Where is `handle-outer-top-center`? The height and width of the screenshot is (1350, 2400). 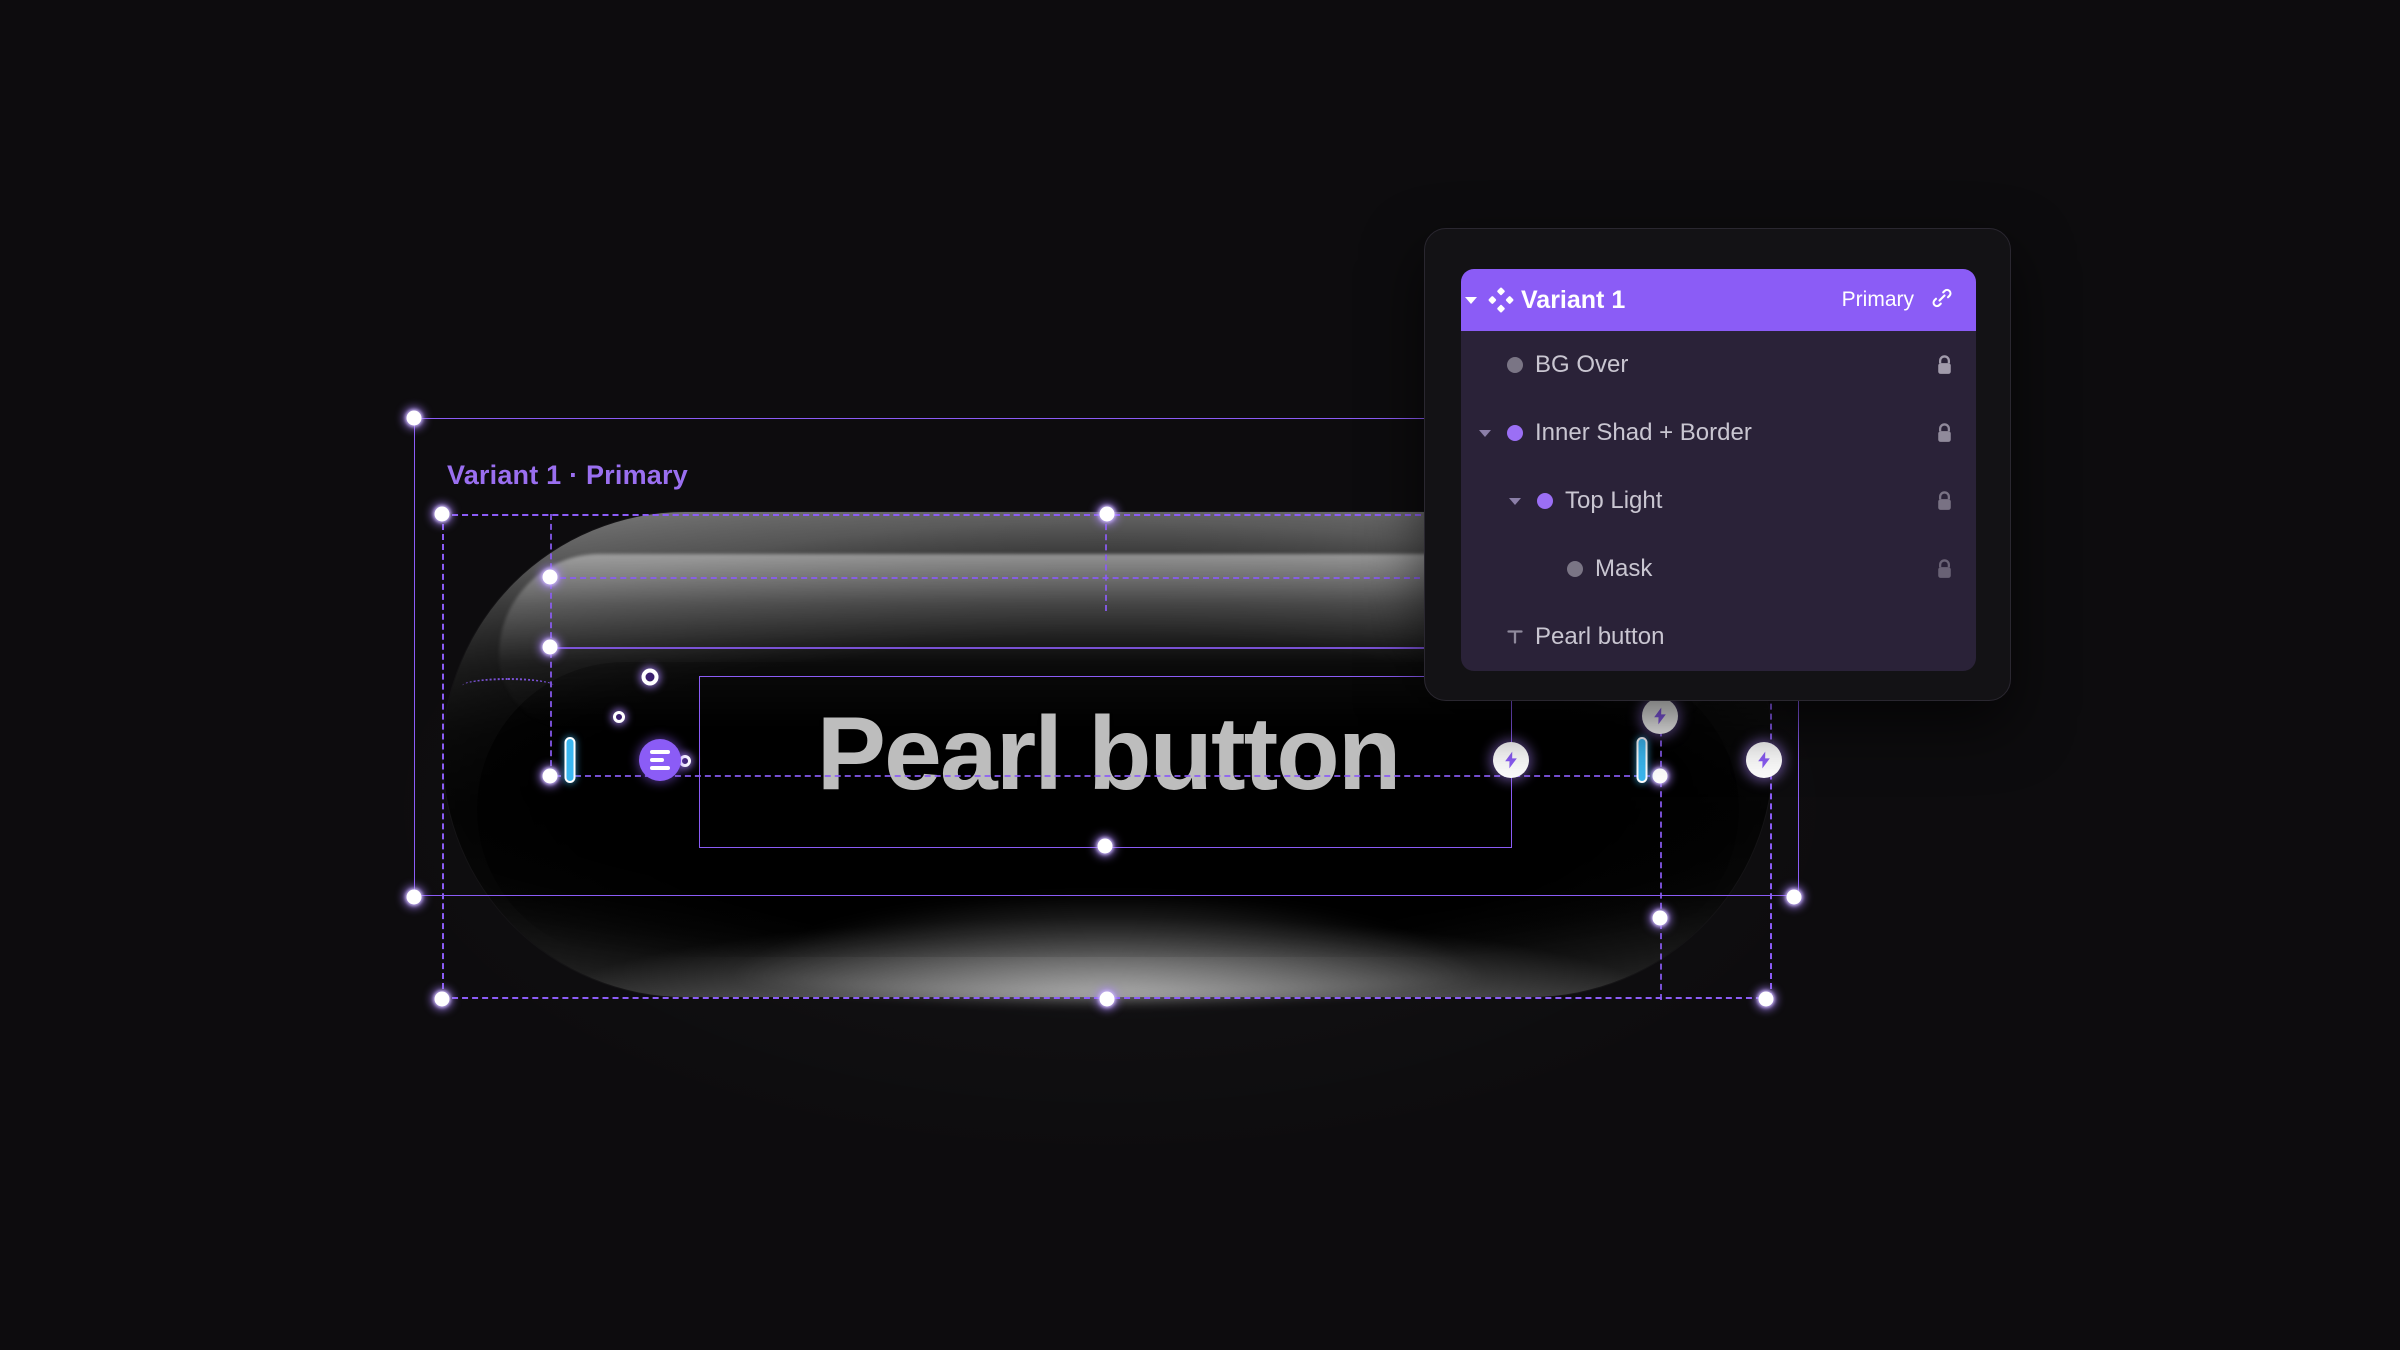
handle-outer-top-center is located at coordinates (1107, 514).